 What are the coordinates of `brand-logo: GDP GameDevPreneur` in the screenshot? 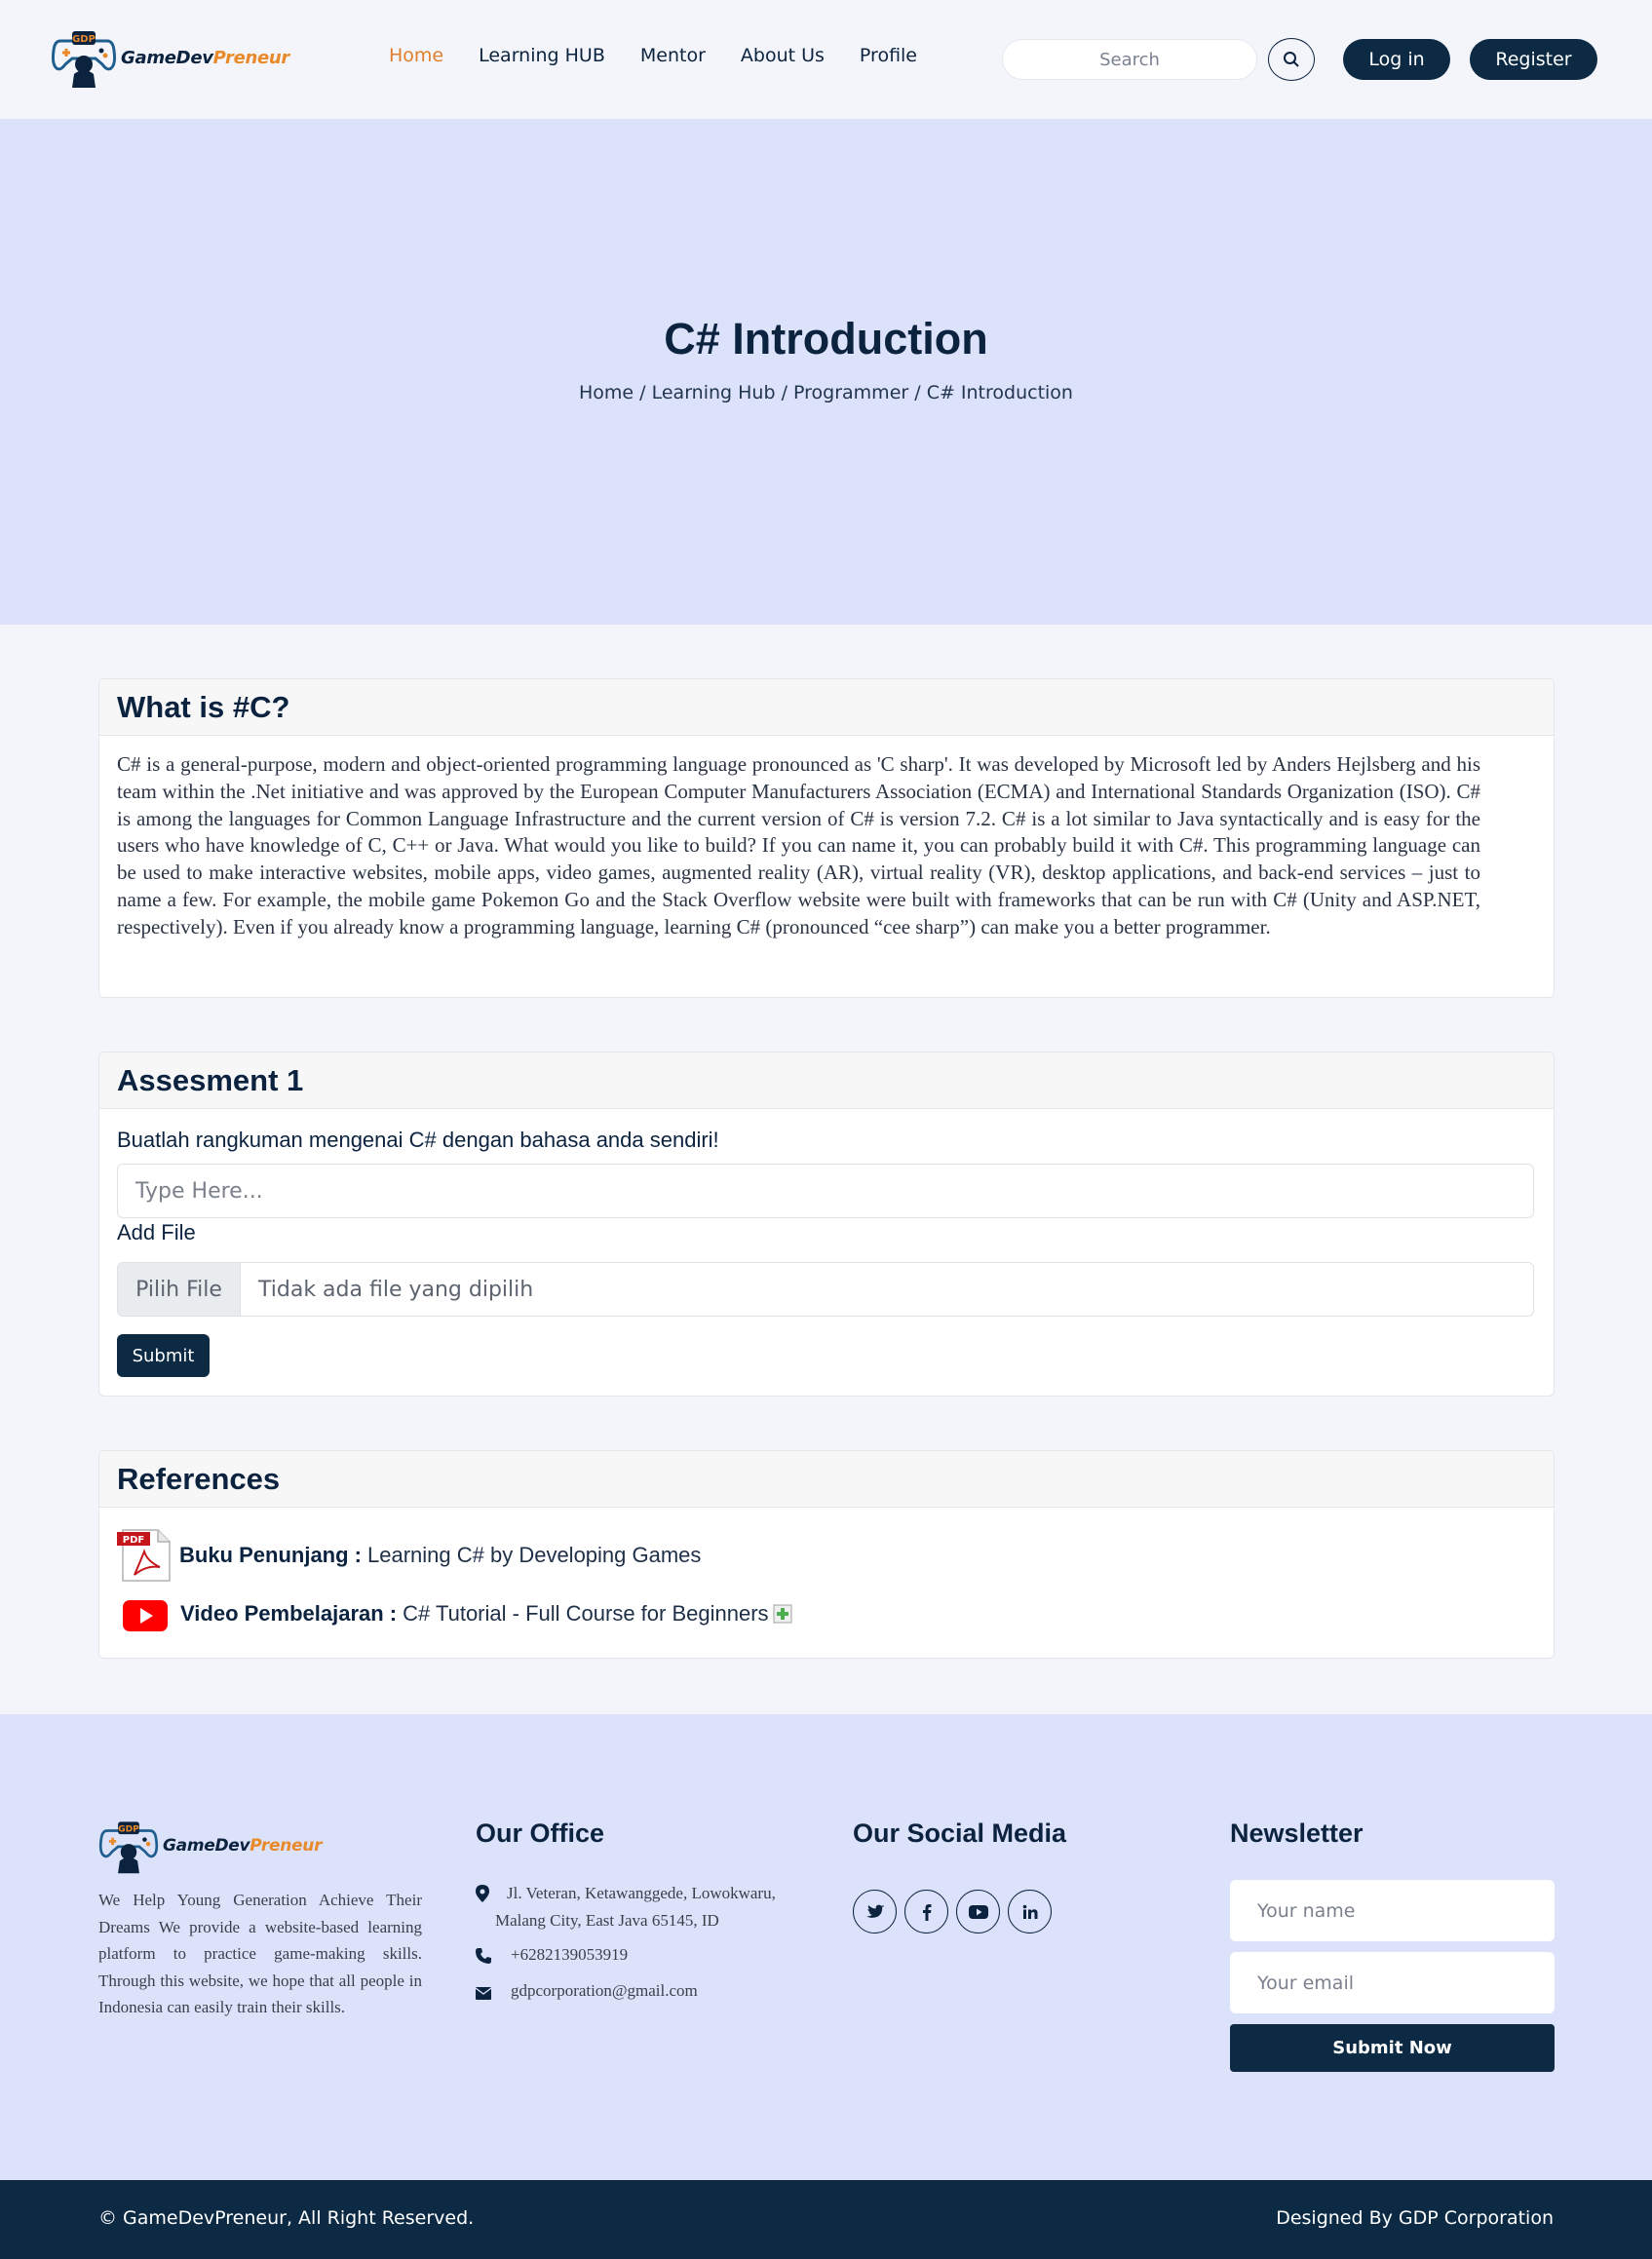 It's located at (170, 57).